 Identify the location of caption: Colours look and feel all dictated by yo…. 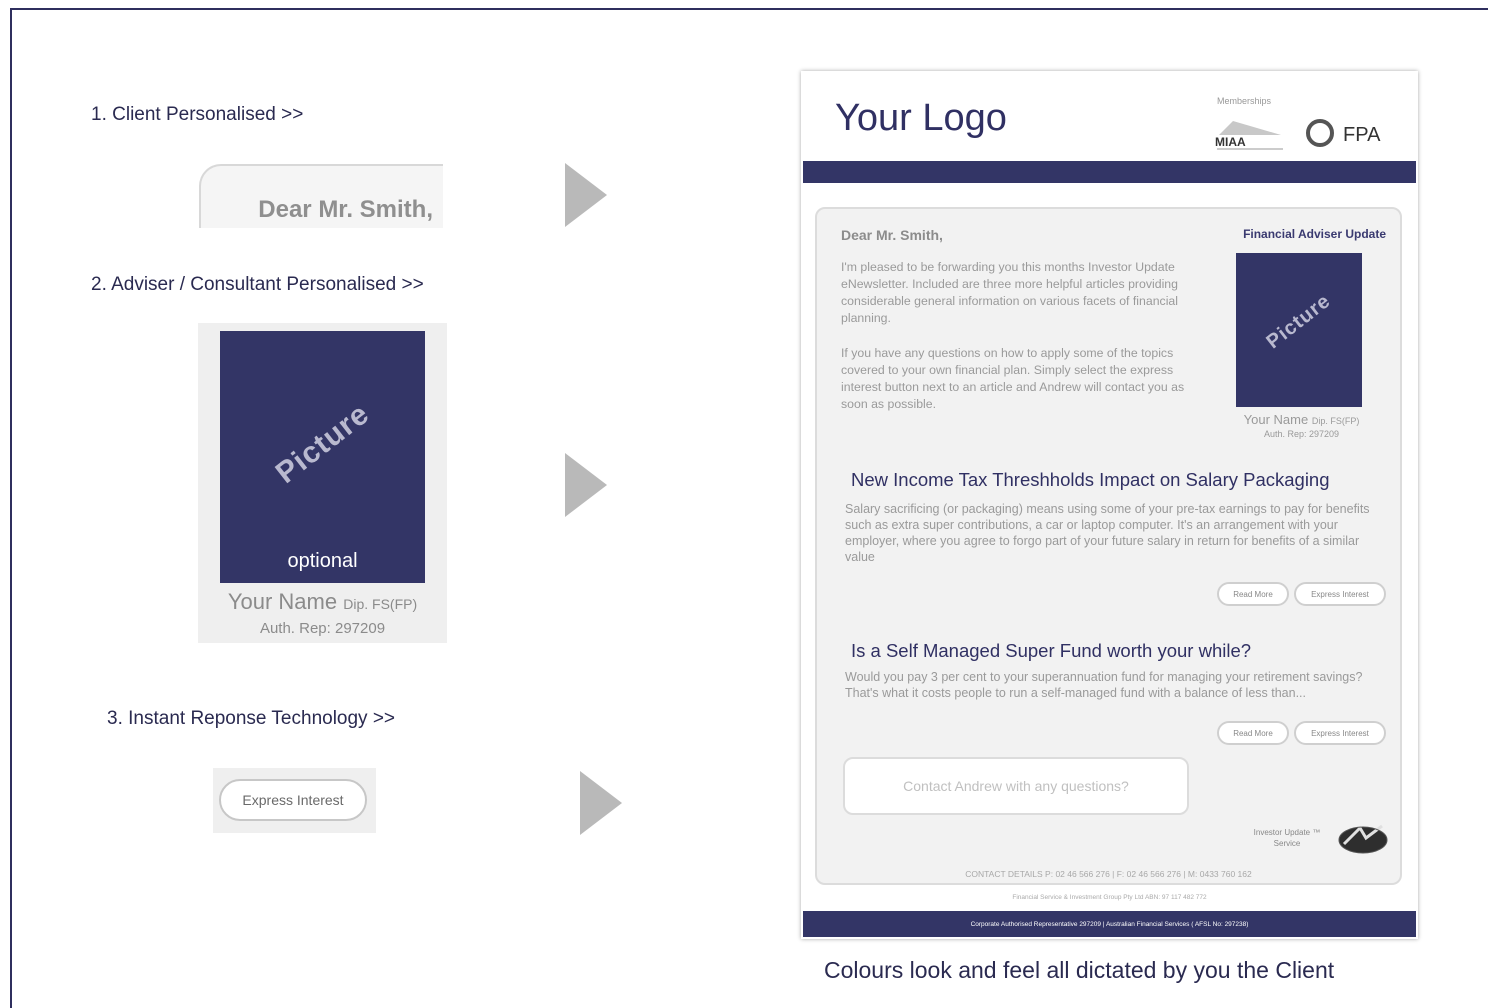
(1079, 970).